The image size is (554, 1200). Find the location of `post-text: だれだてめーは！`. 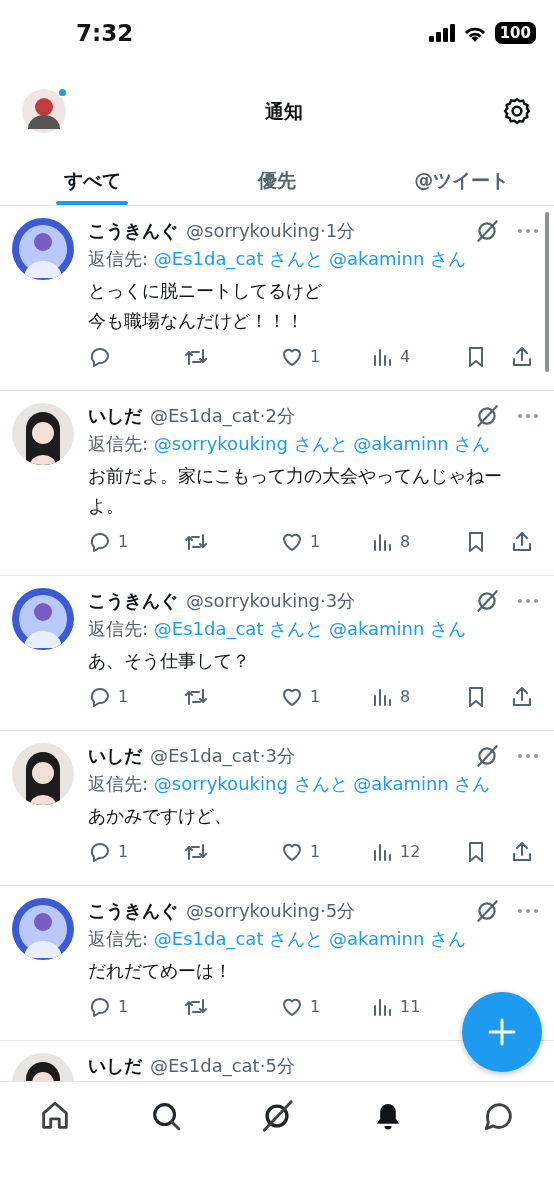

post-text: だれだてめーは！ is located at coordinates (160, 971).